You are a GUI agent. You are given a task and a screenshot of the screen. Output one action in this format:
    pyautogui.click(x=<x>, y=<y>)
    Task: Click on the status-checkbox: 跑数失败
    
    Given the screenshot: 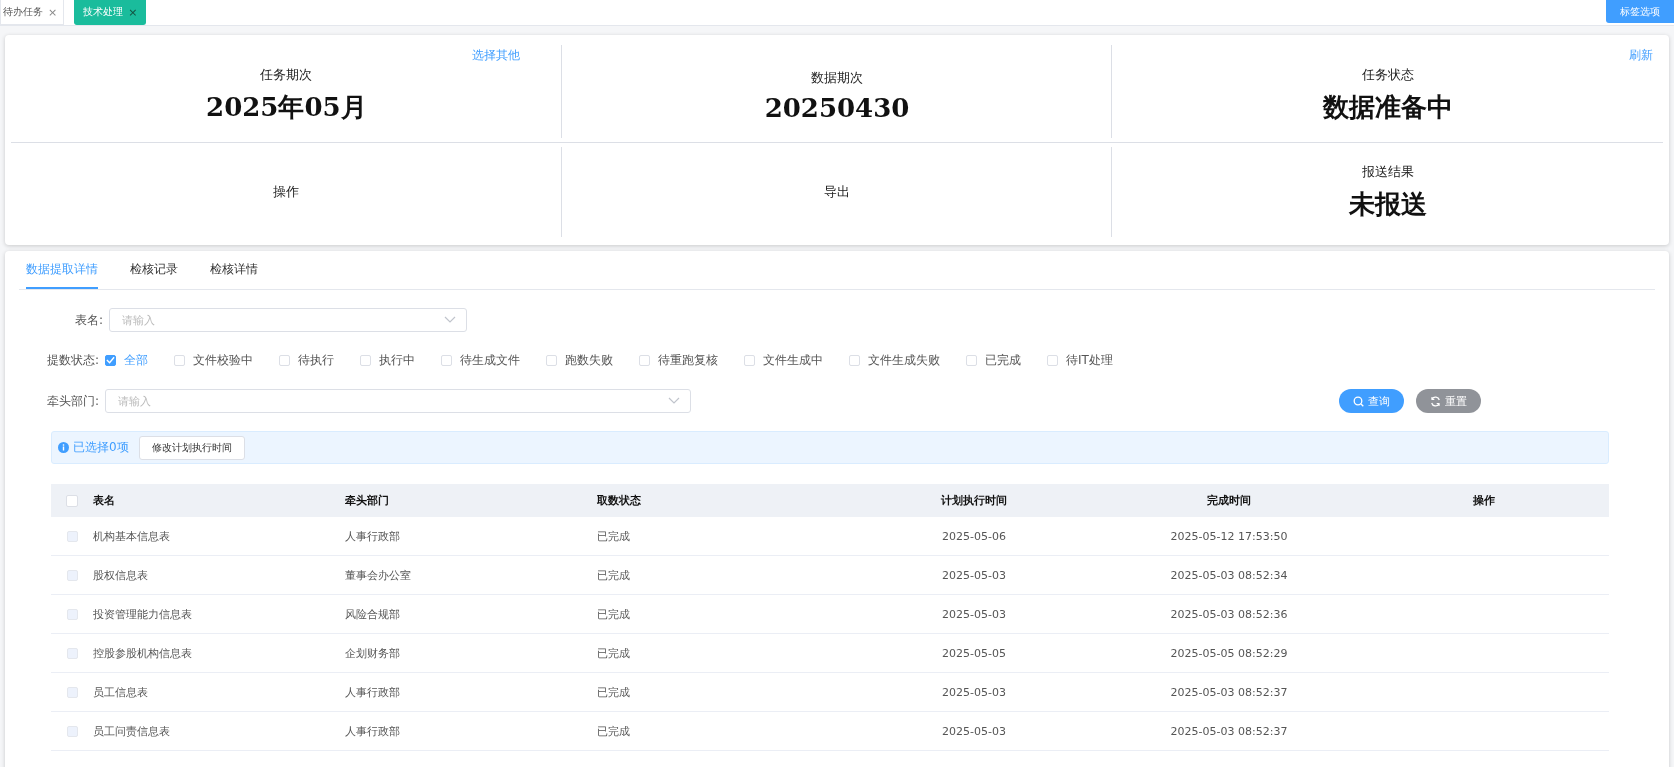 What is the action you would take?
    pyautogui.click(x=579, y=360)
    